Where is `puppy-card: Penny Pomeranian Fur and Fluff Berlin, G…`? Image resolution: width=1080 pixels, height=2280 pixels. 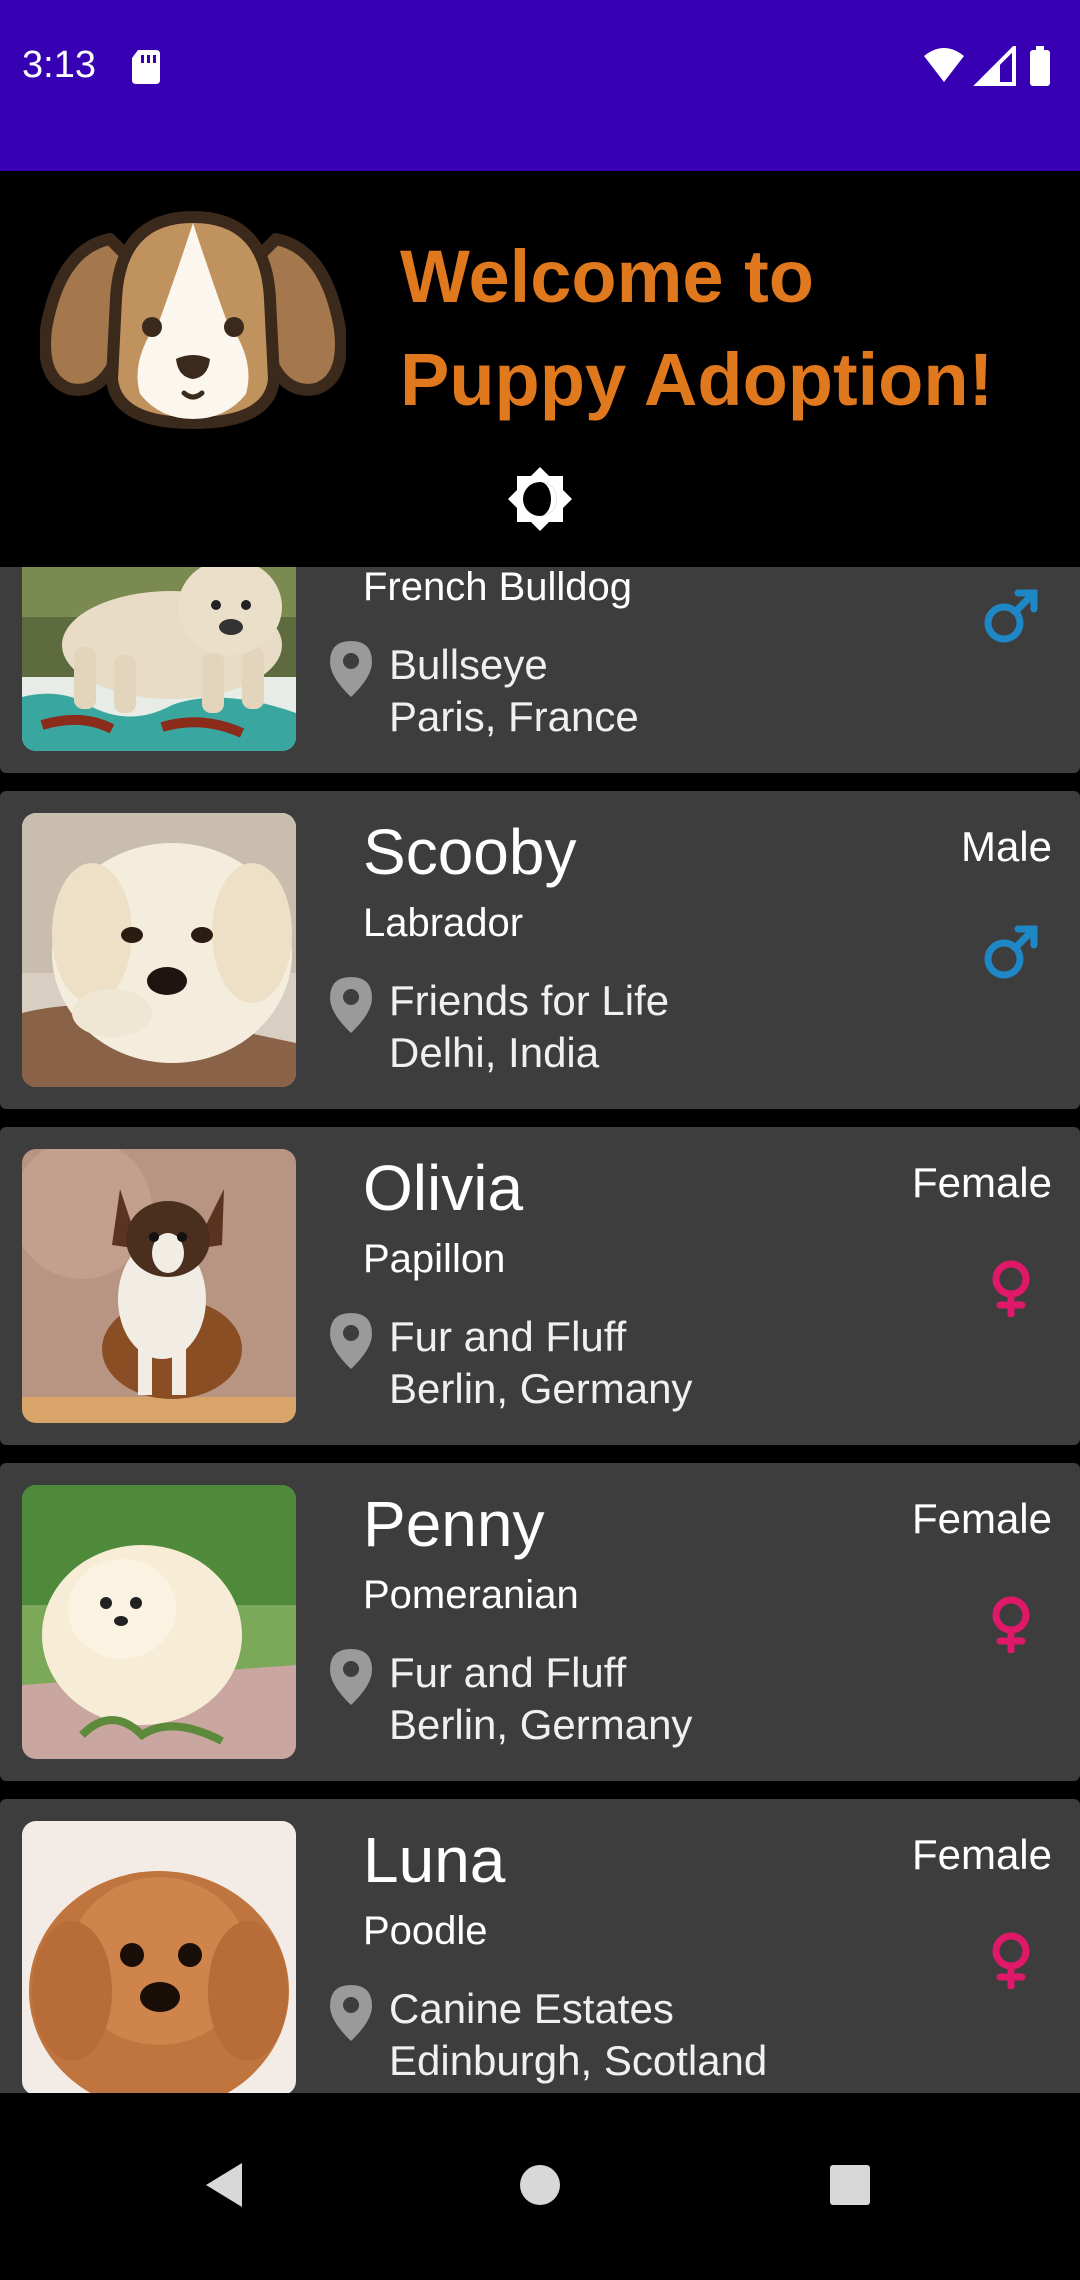 puppy-card: Penny Pomeranian Fur and Fluff Berlin, G… is located at coordinates (540, 1622).